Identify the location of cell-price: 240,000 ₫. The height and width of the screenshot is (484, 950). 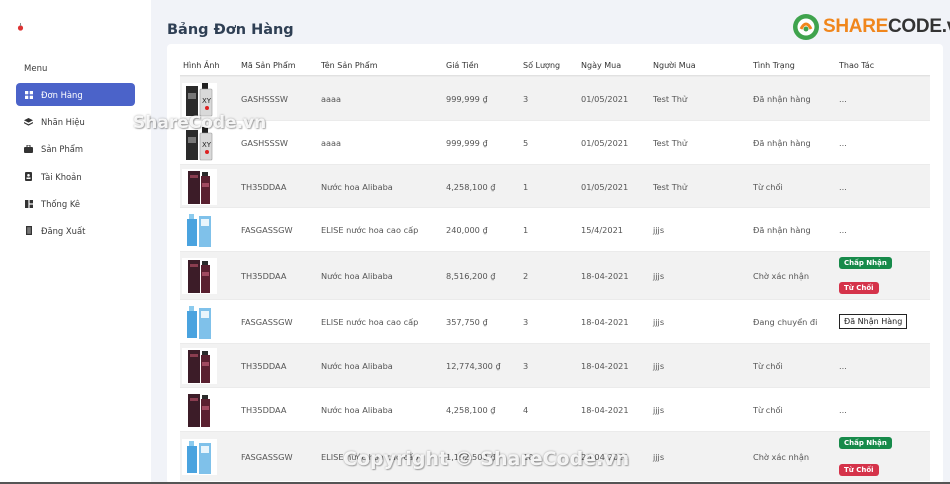
(467, 230).